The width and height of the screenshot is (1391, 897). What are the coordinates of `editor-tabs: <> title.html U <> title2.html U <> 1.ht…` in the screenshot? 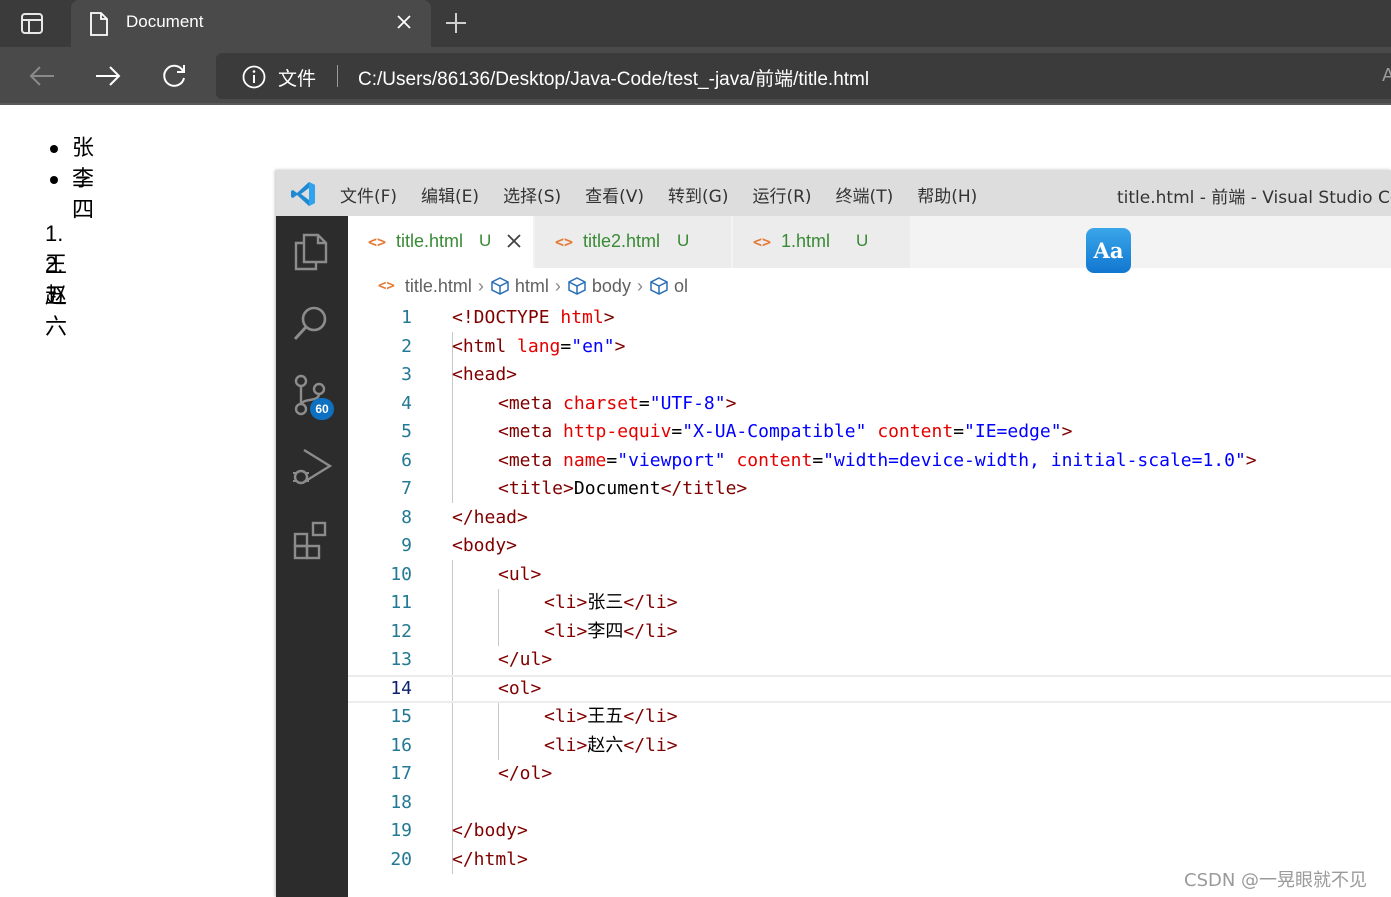 It's located at (869, 242).